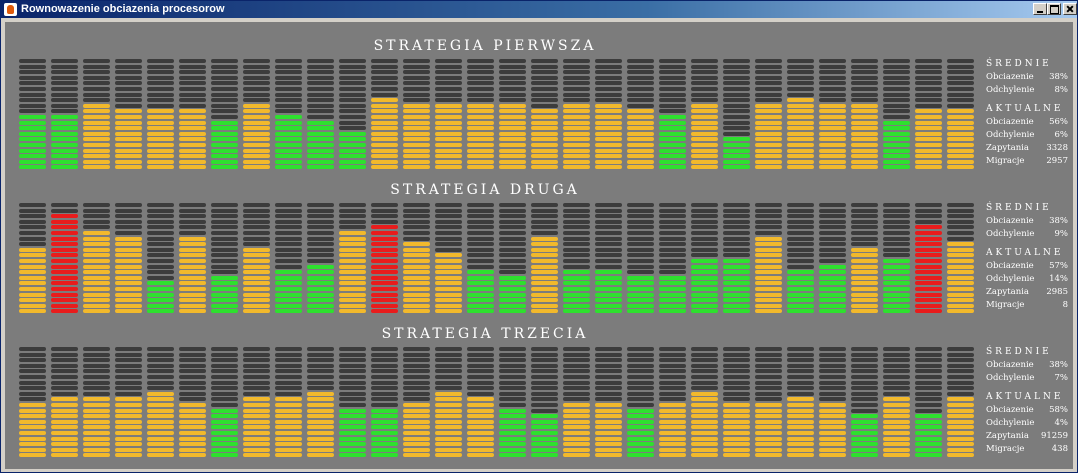 This screenshot has width=1078, height=473. I want to click on maximize-button, so click(1054, 9).